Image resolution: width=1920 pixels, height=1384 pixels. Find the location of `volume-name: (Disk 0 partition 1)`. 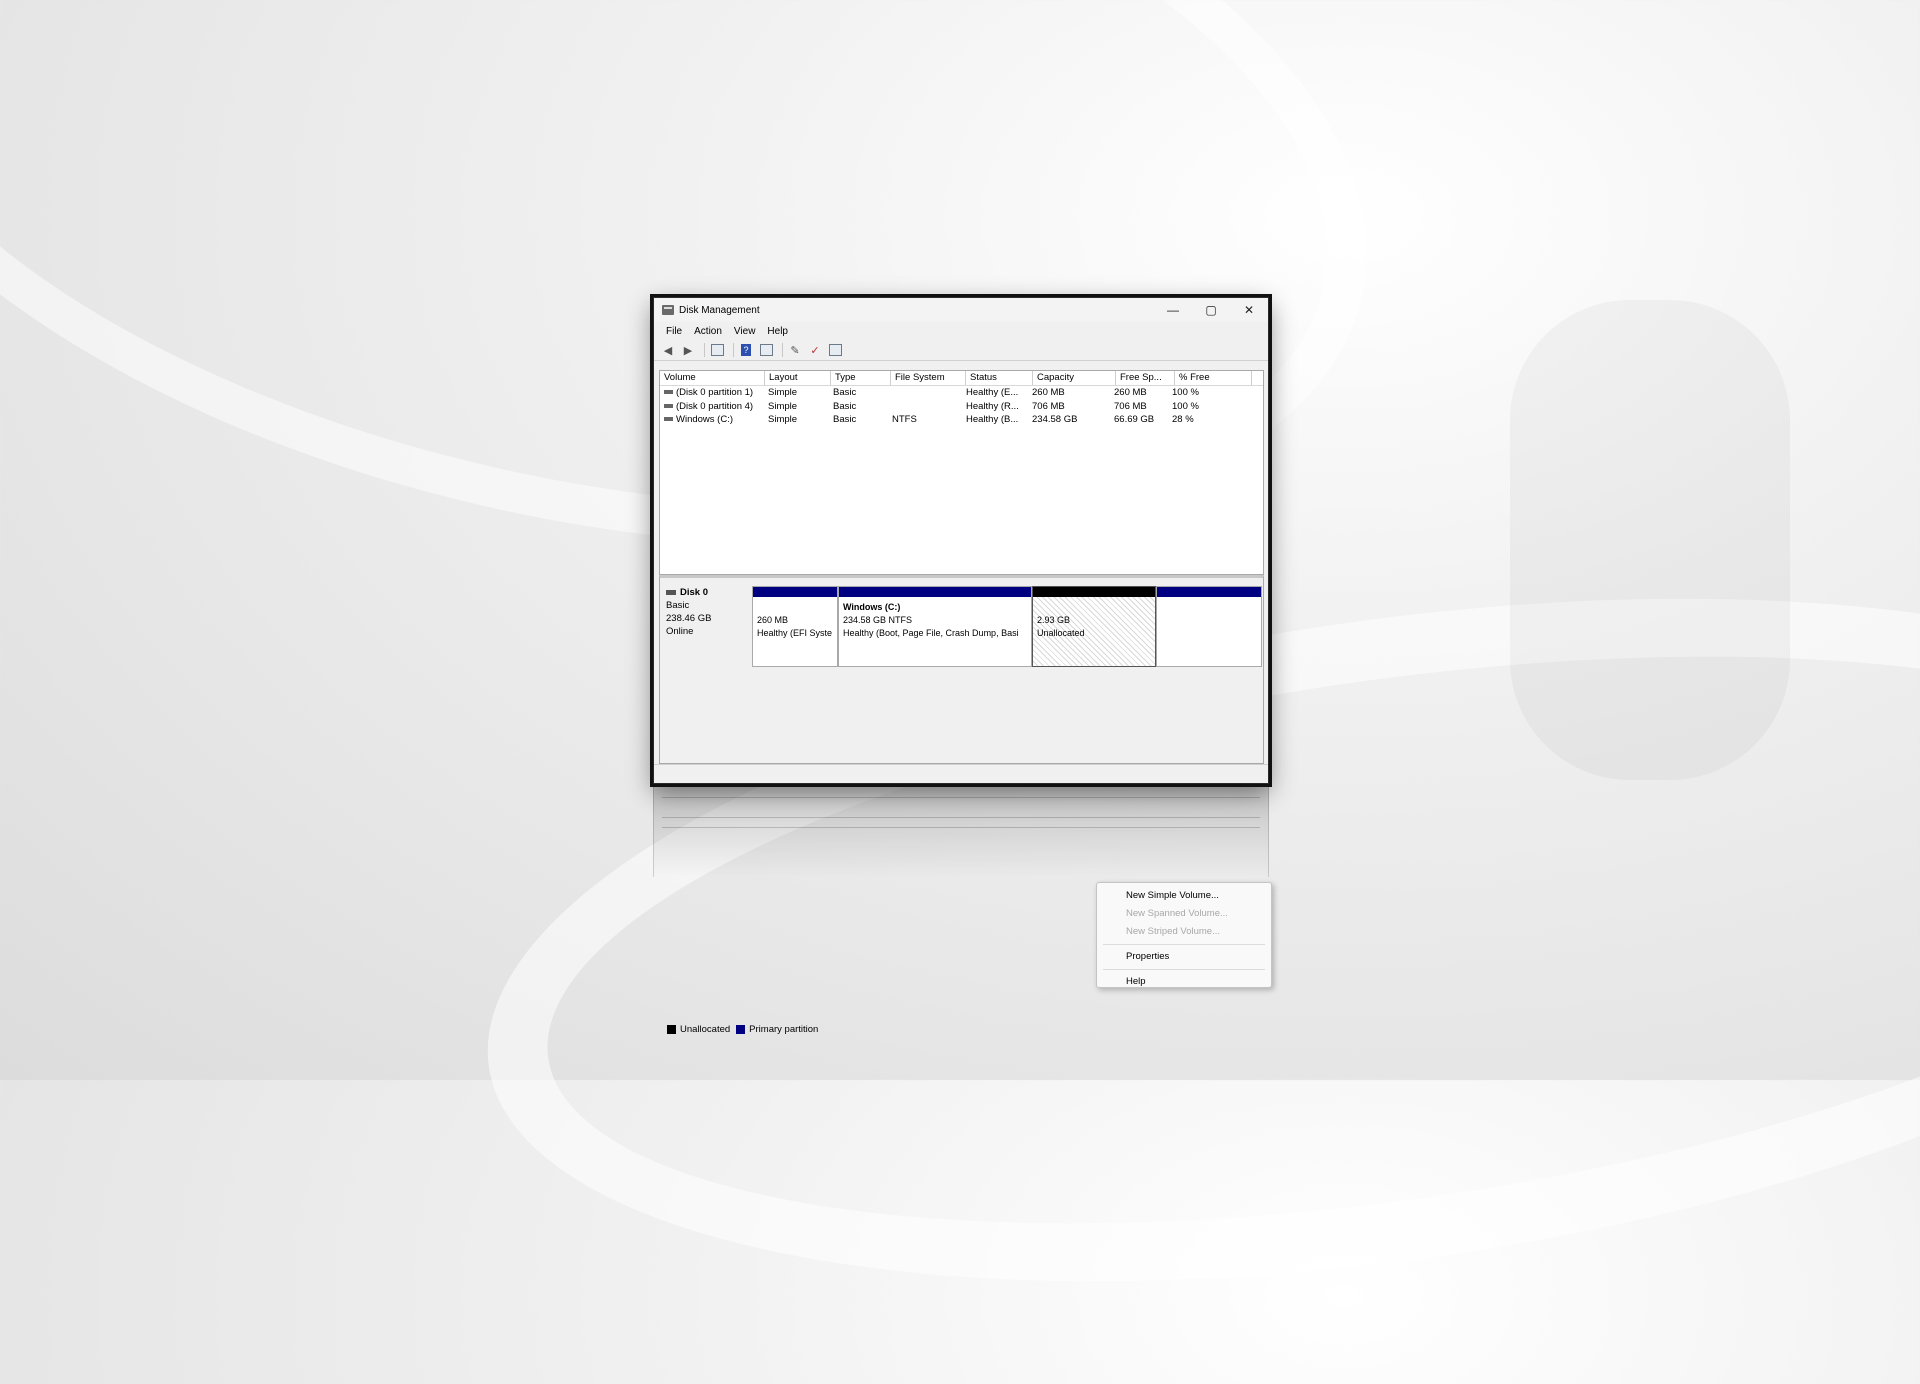

volume-name: (Disk 0 partition 1) is located at coordinates (715, 392).